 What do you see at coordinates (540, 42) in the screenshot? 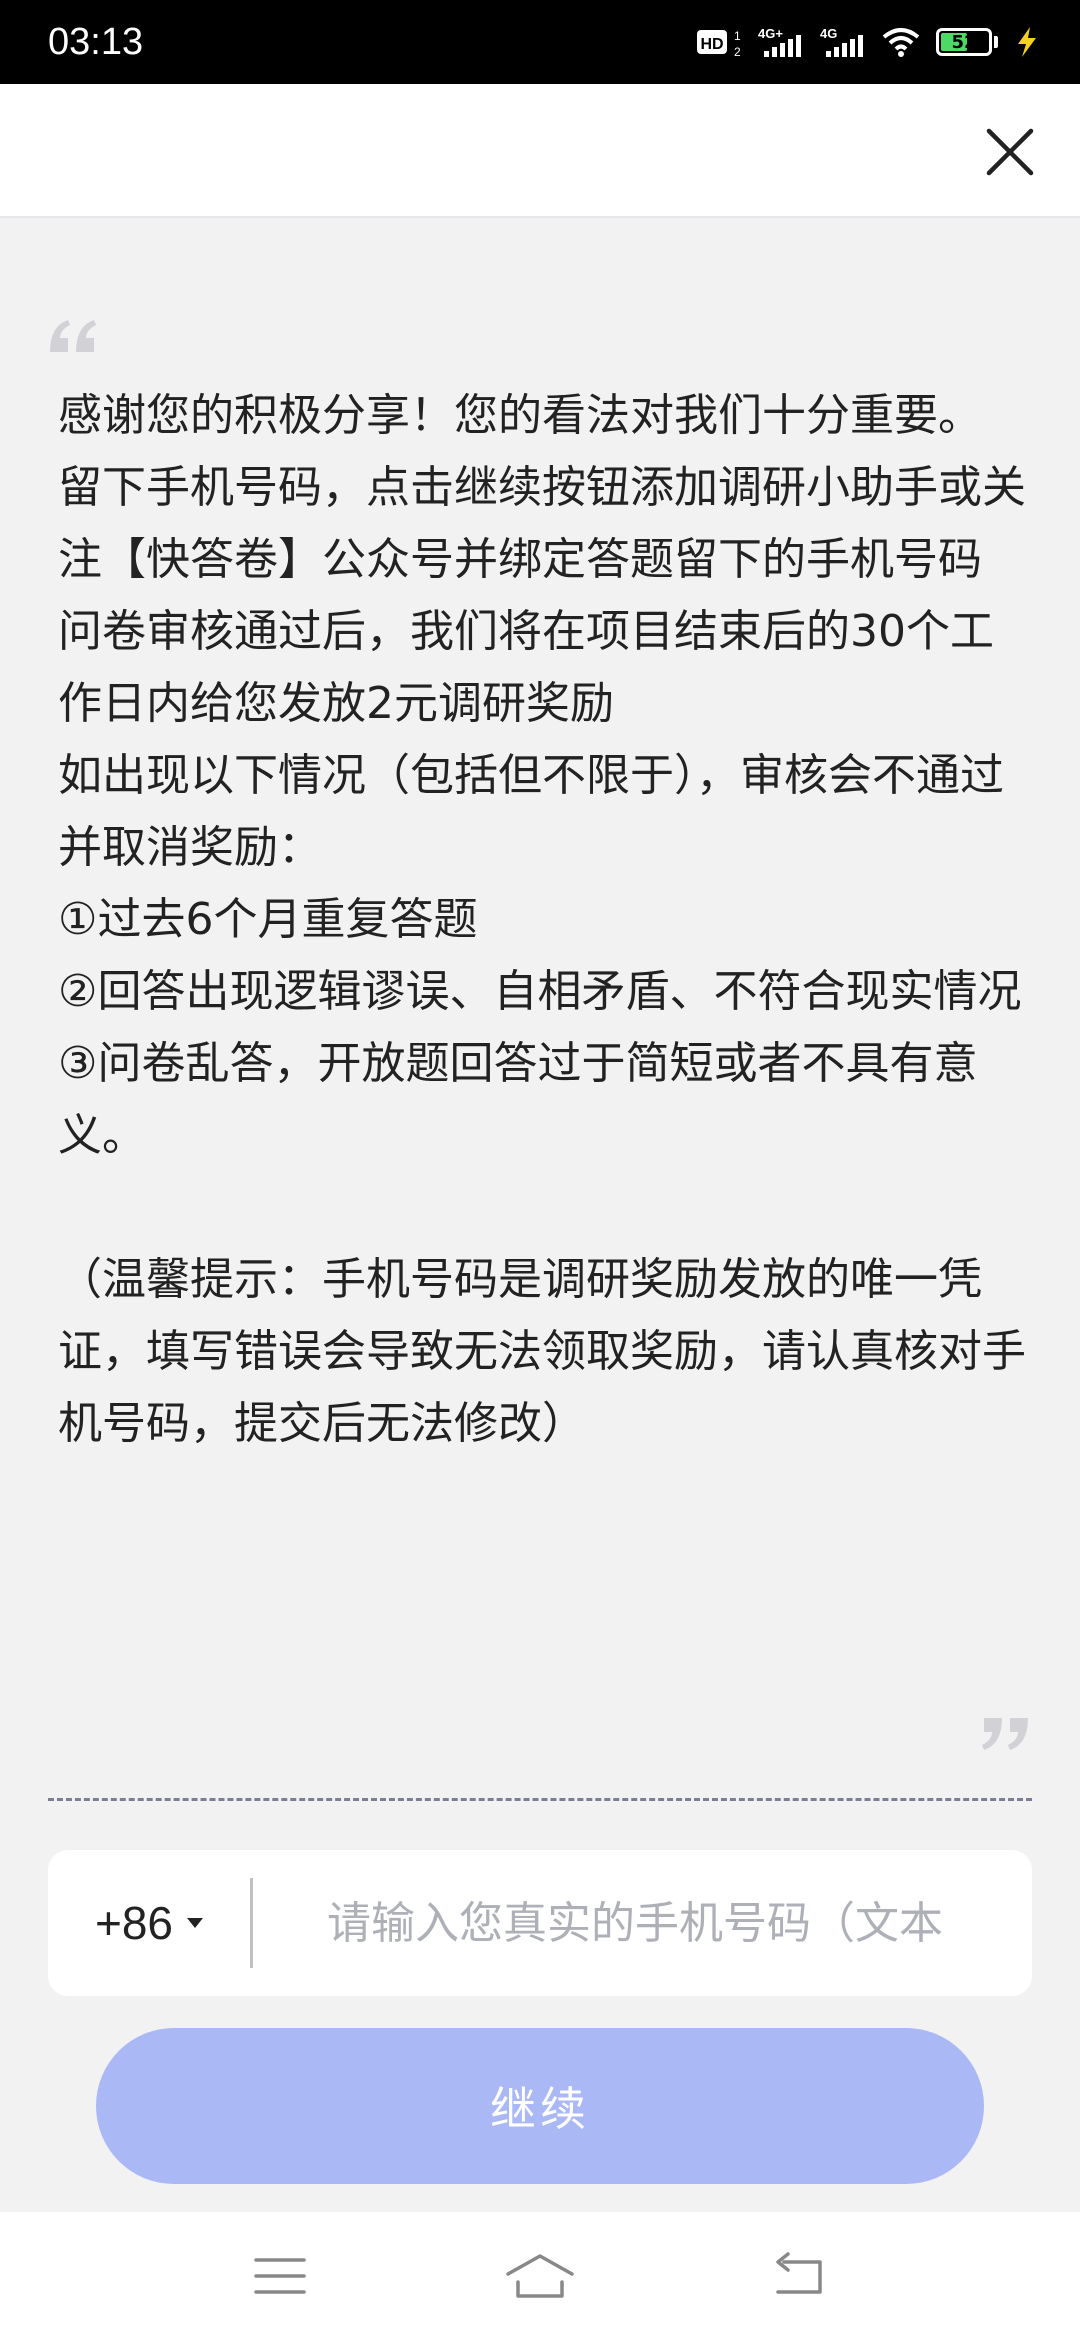
I see `status-bar: 03:13 HD 1 2 4G+ 4G 52` at bounding box center [540, 42].